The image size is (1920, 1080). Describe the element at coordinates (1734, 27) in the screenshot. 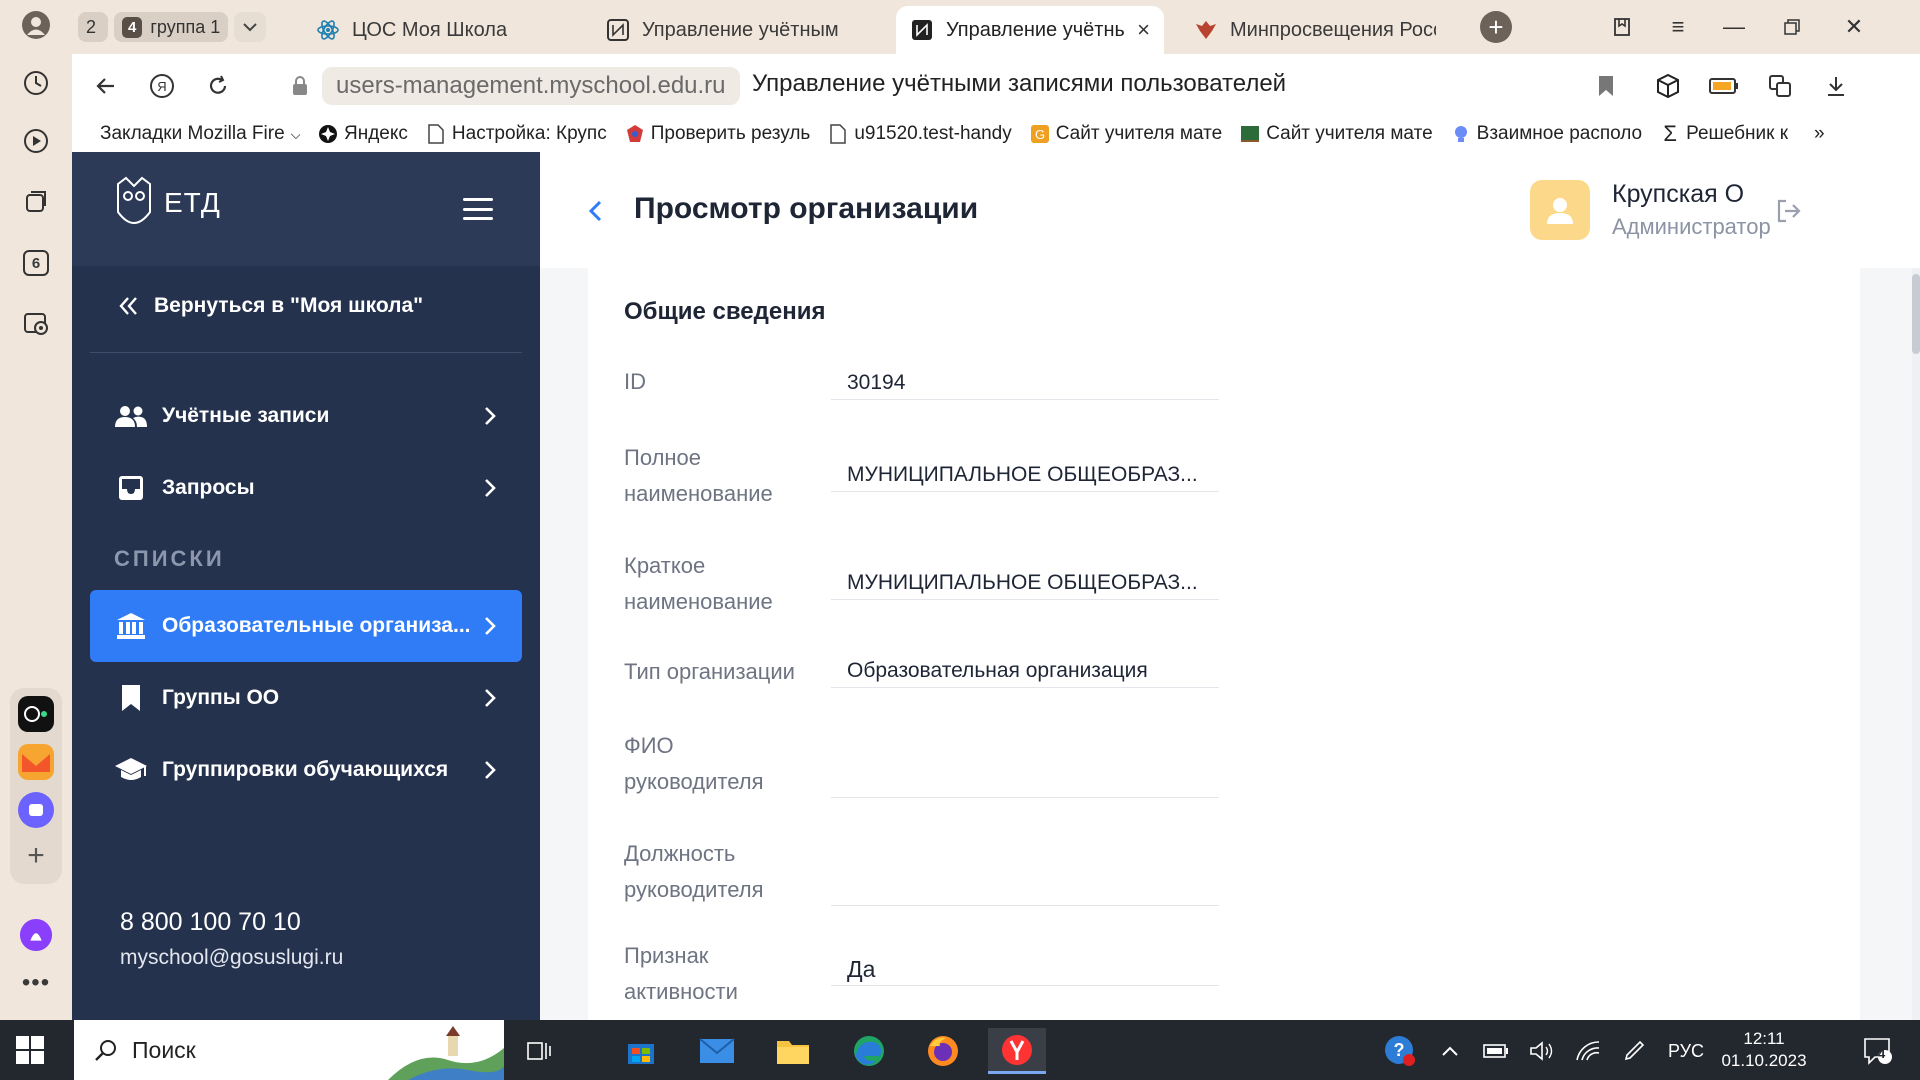

I see `minimize-icon: —` at that location.